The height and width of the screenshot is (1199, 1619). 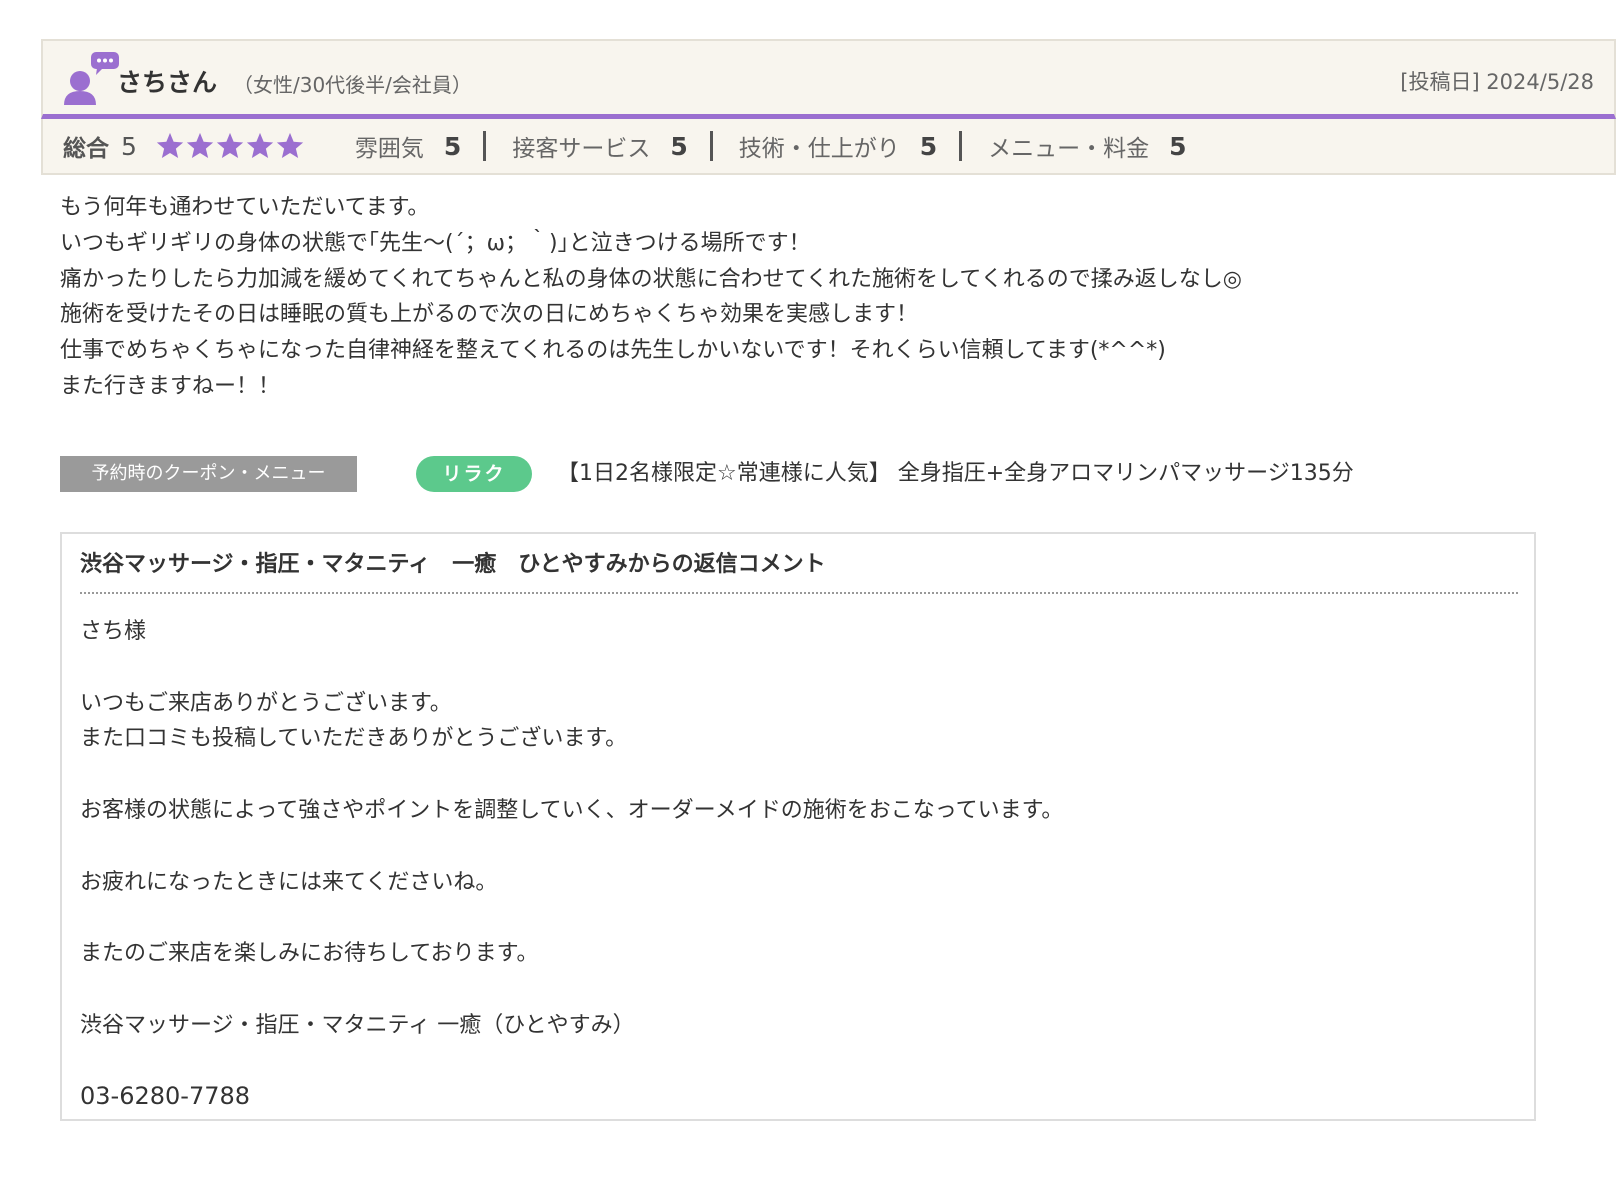 What do you see at coordinates (474, 474) in the screenshot?
I see `category-badge: リラク` at bounding box center [474, 474].